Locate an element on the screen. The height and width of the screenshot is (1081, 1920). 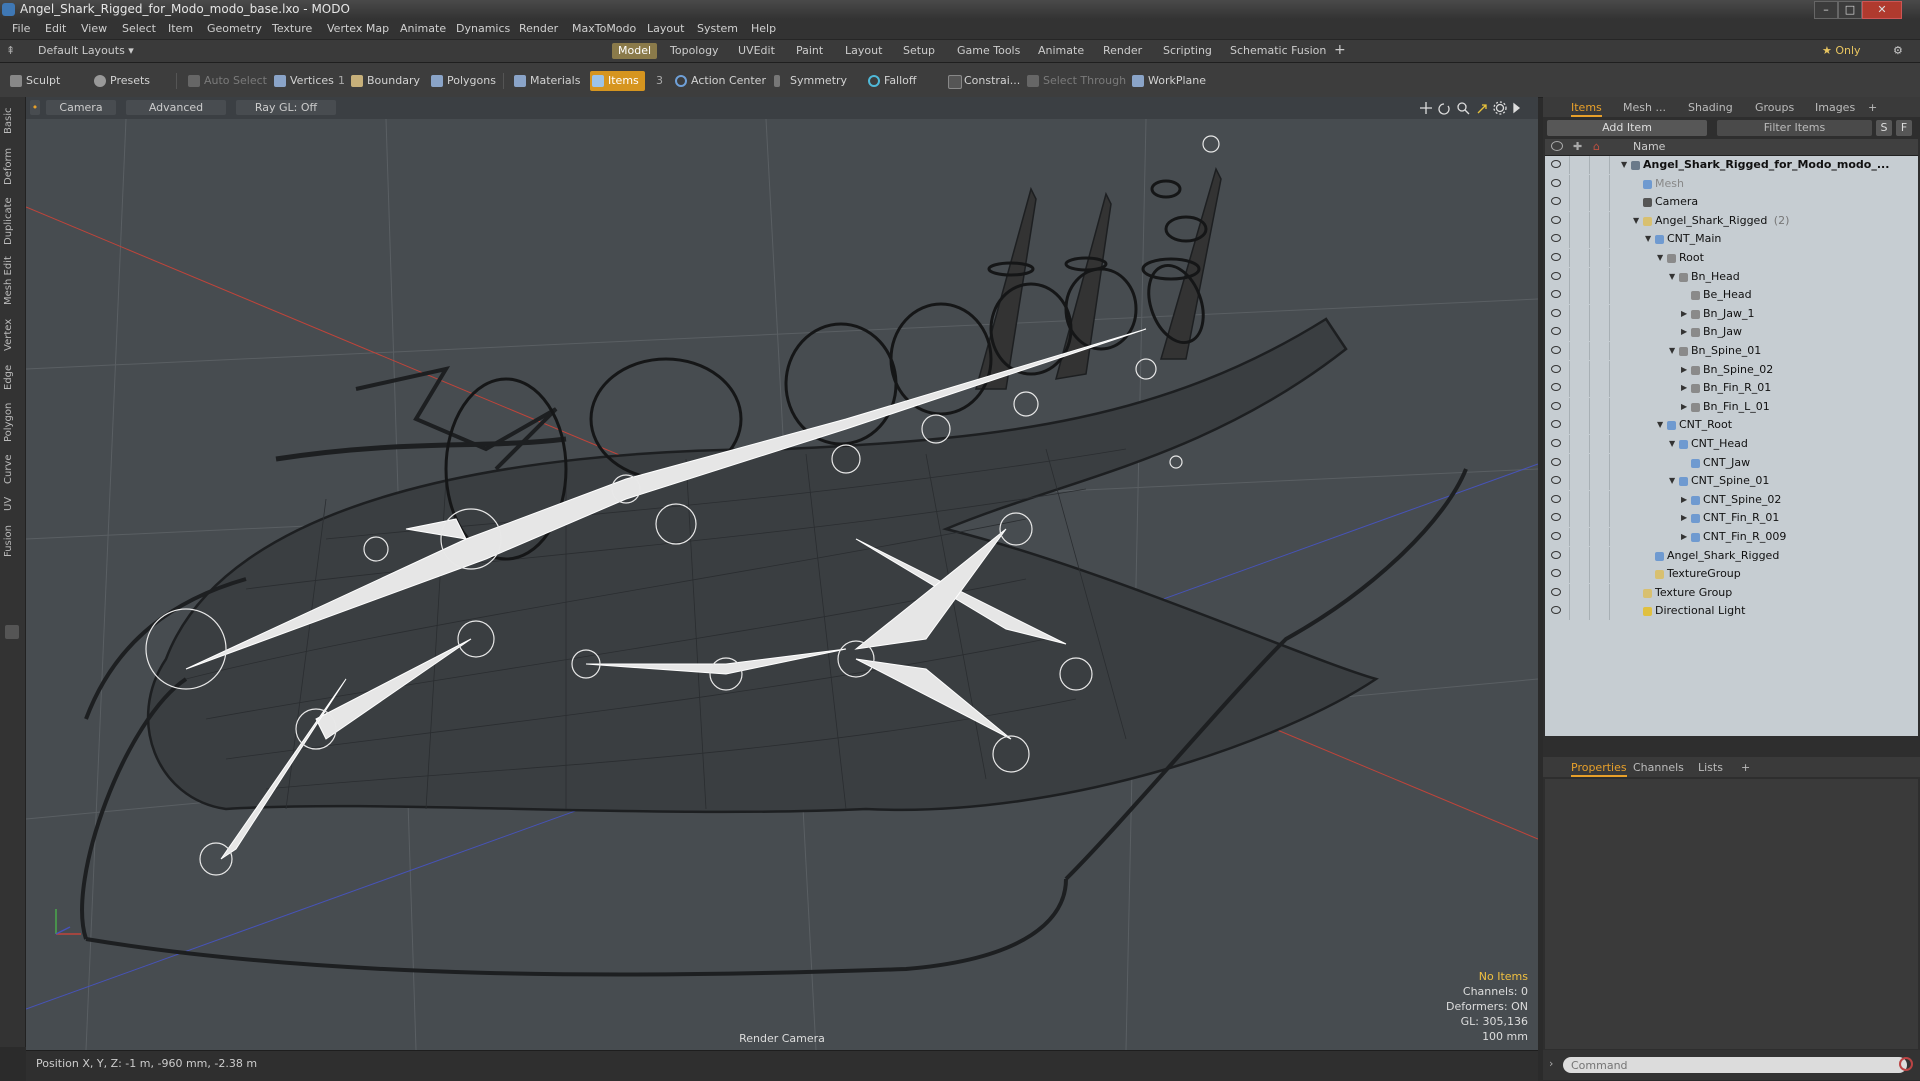
vtab-vertex: Vertex is located at coordinates (12, 335).